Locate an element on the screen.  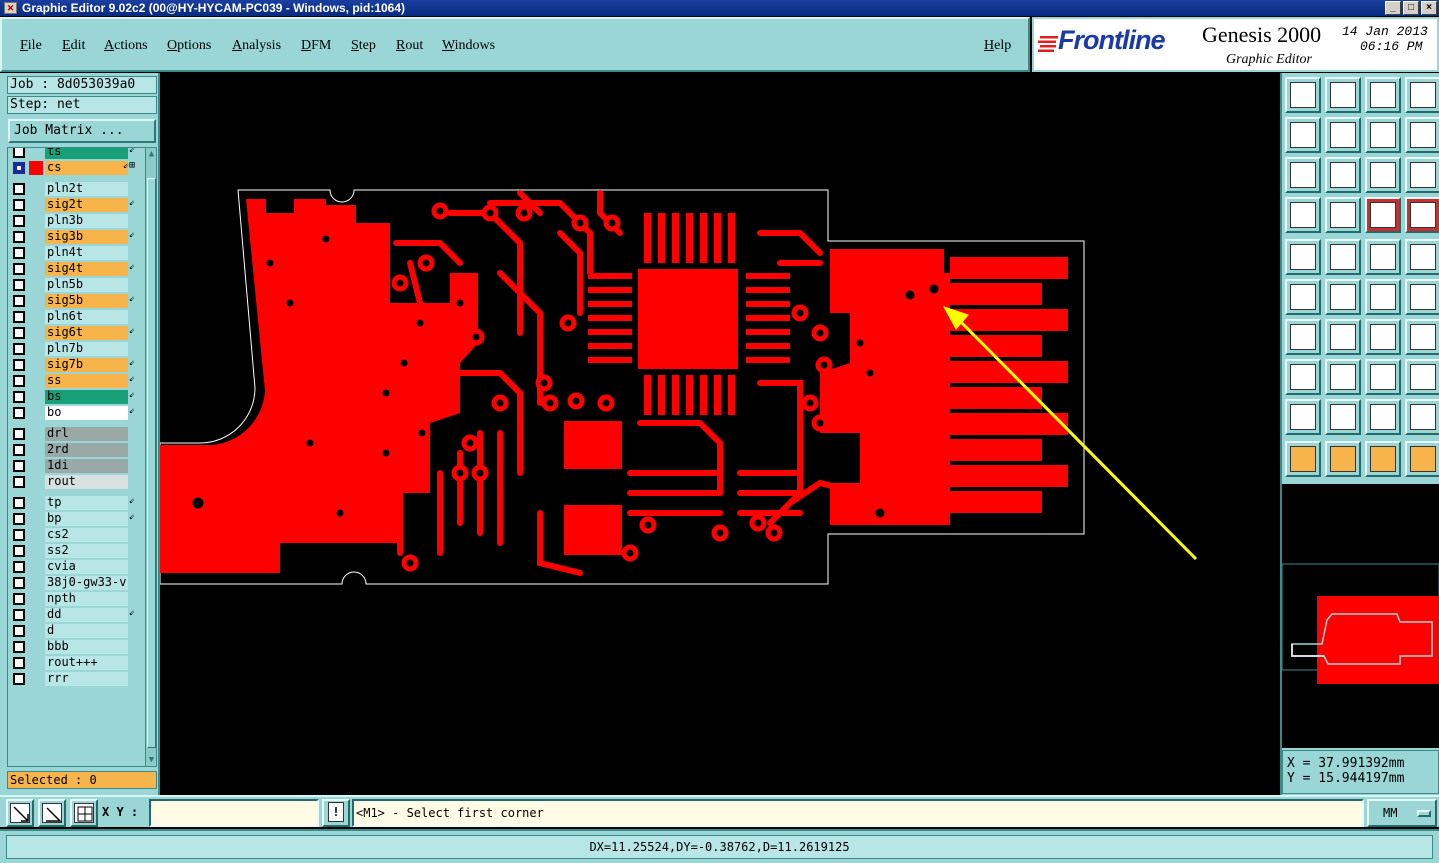
layer-name: d is located at coordinates (86, 631).